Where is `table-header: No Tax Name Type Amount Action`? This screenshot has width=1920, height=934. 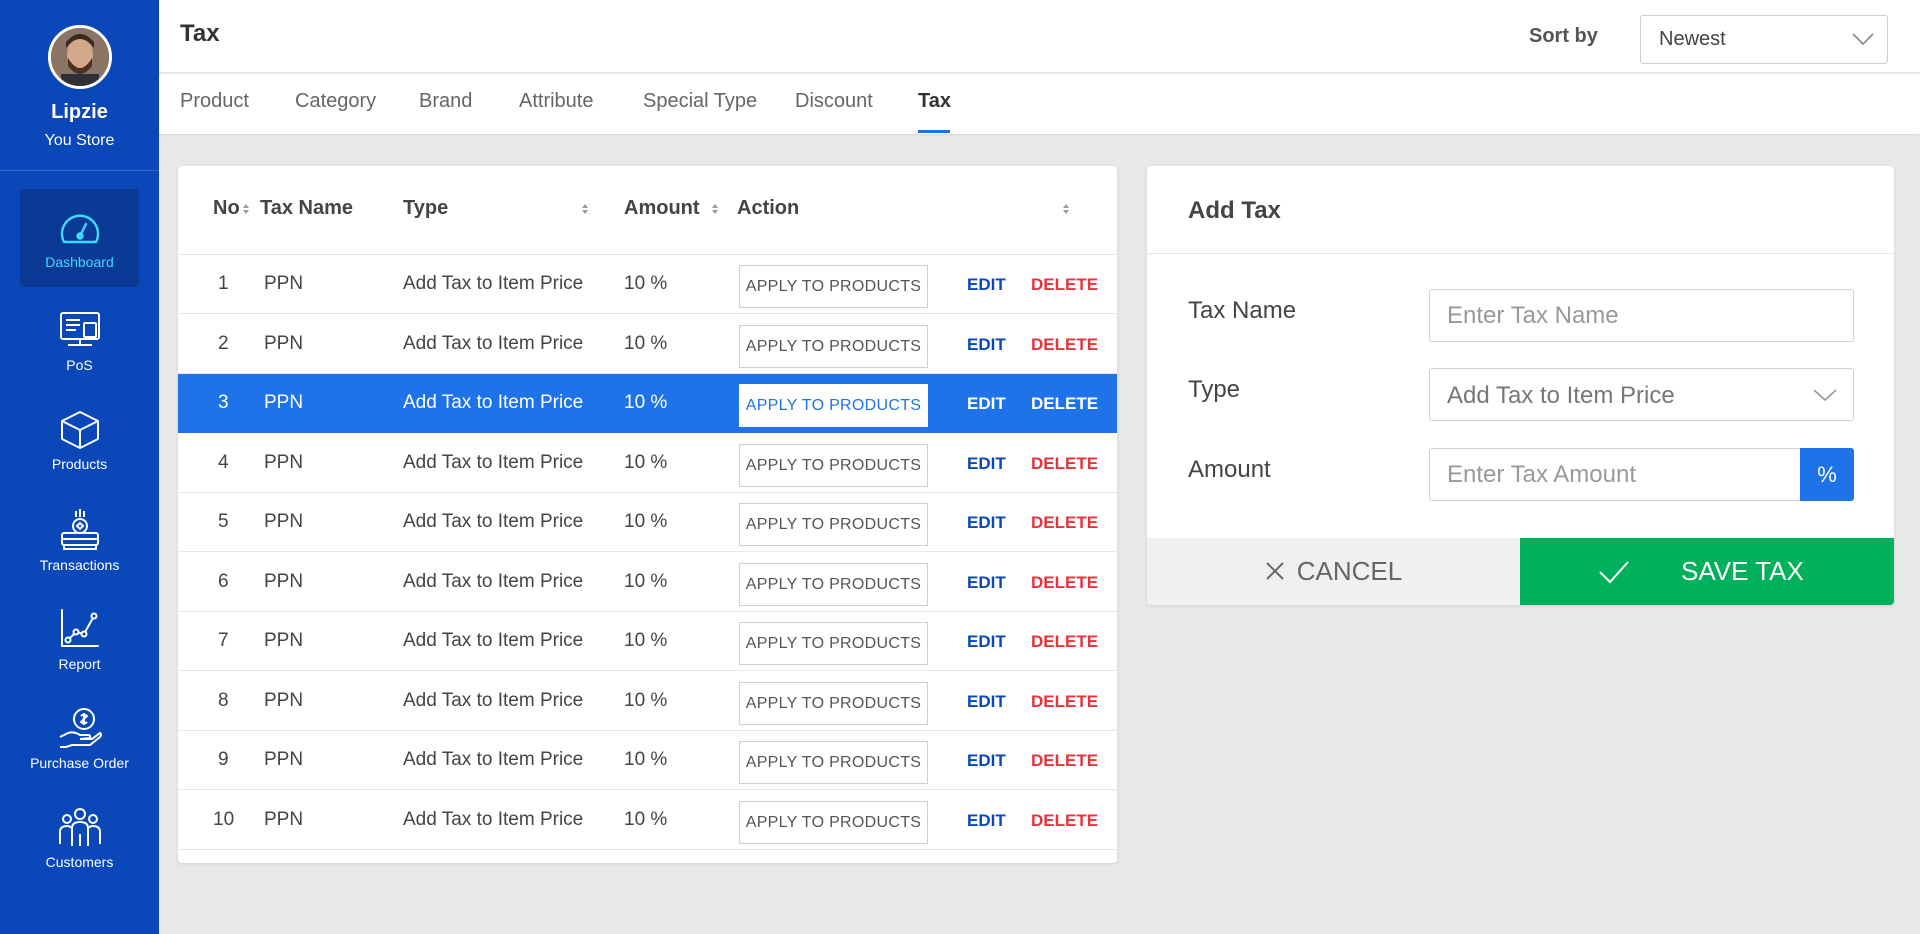
table-header: No Tax Name Type Amount Action is located at coordinates (647, 210).